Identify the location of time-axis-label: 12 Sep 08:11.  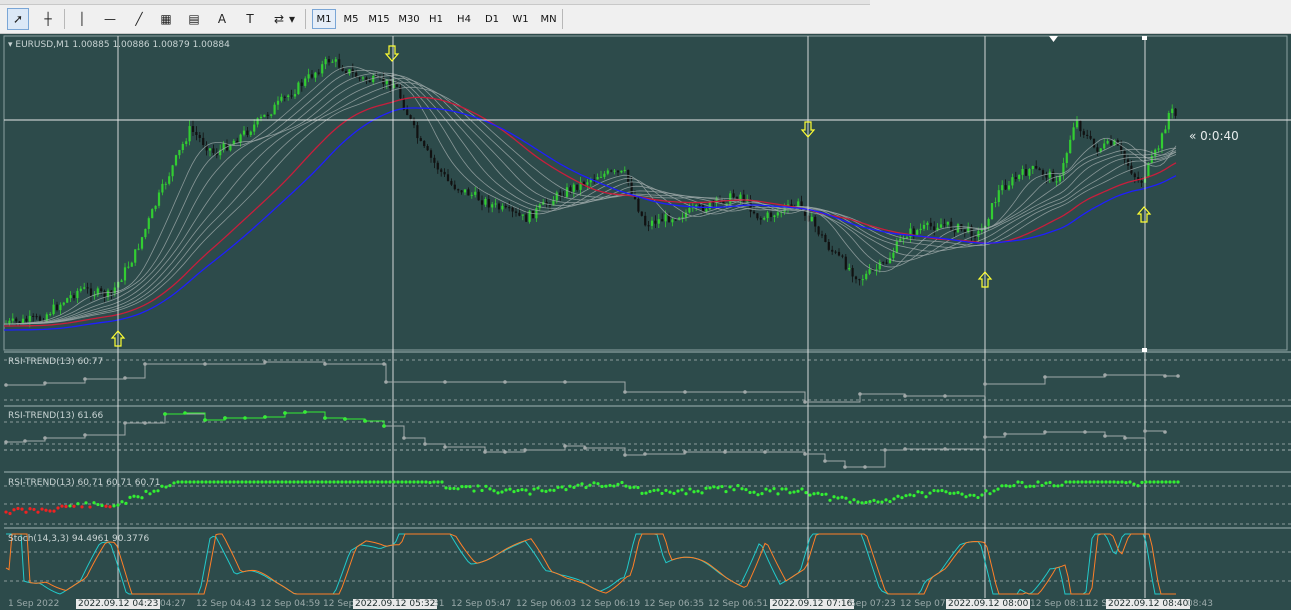
(1060, 604).